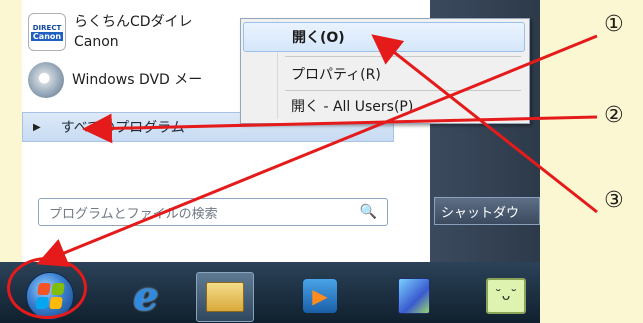 The width and height of the screenshot is (643, 323). I want to click on arrow-2-to-all-programs, so click(340, 128).